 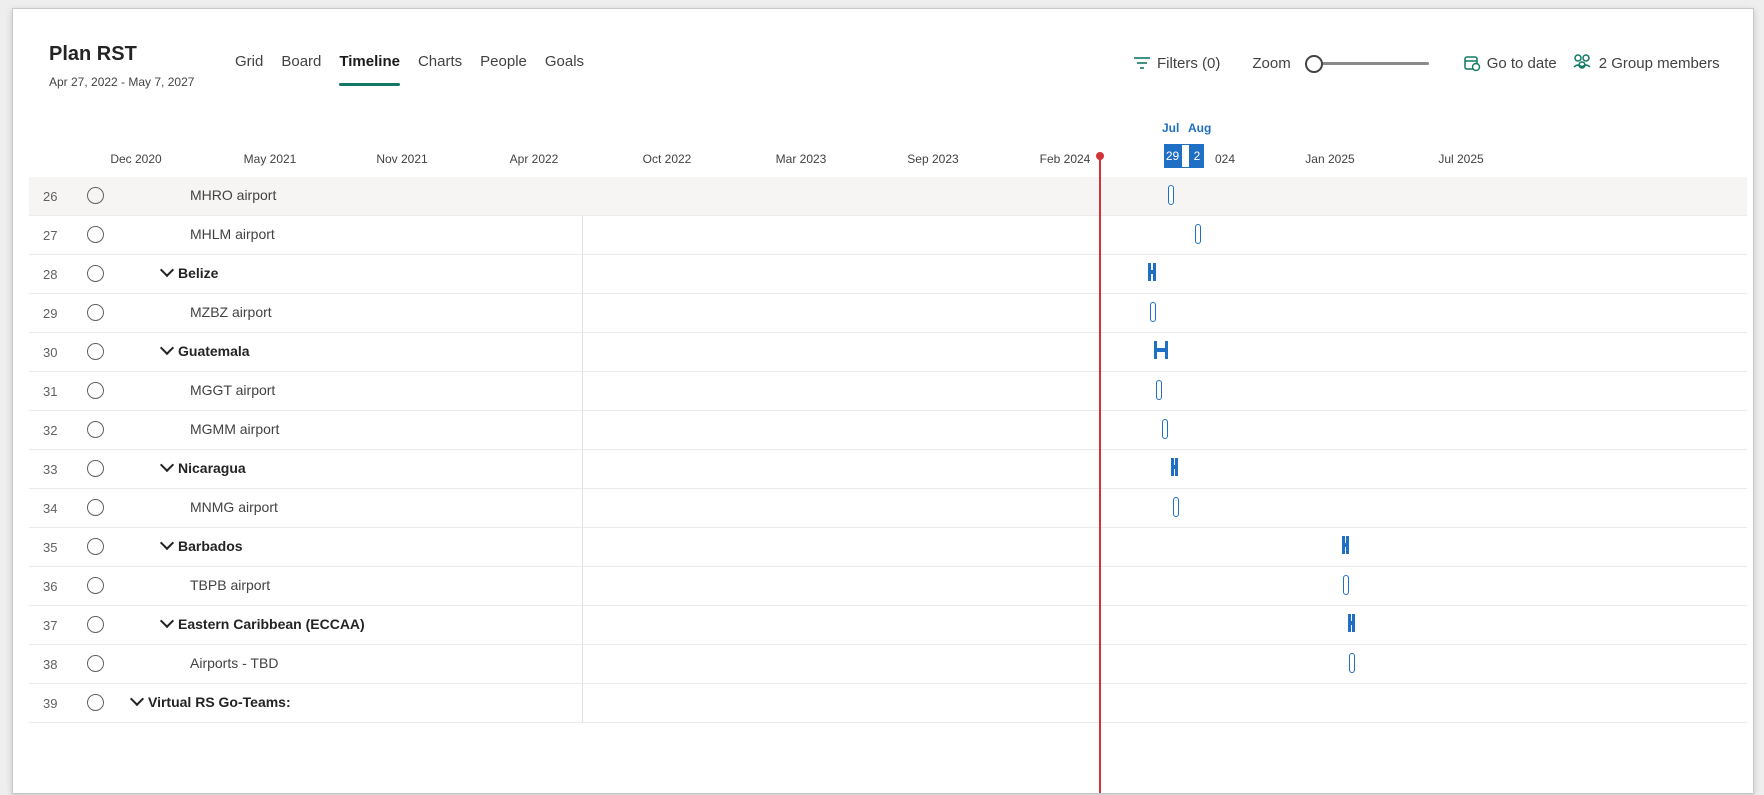 What do you see at coordinates (50, 196) in the screenshot?
I see `row-number: 26` at bounding box center [50, 196].